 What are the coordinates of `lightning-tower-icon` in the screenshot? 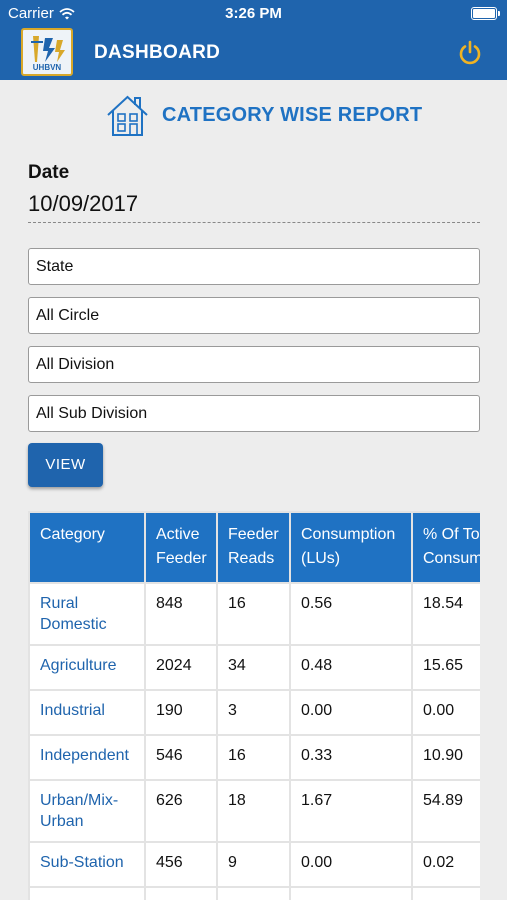 It's located at (48, 49).